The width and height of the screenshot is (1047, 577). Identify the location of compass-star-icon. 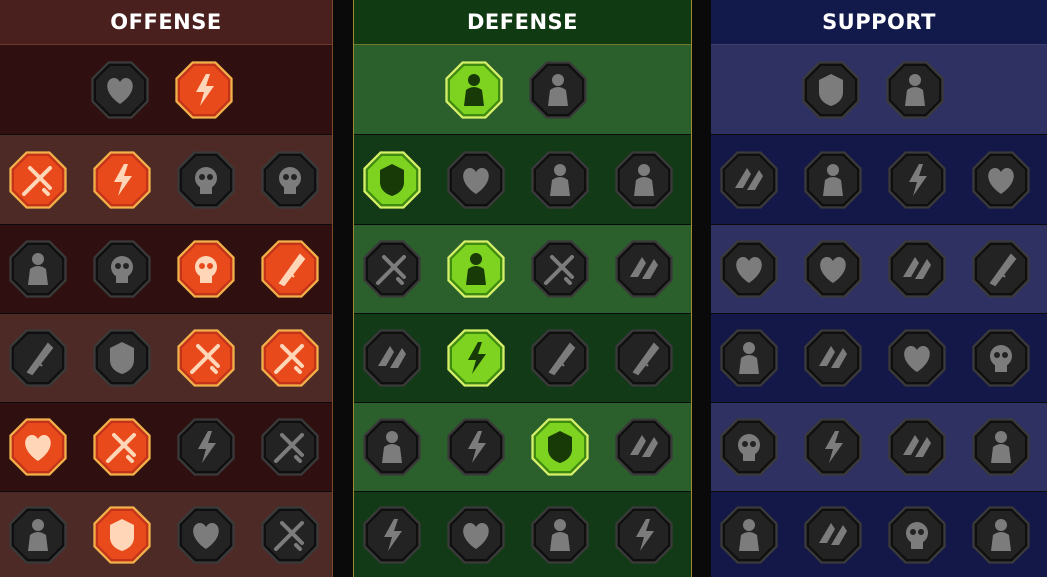
(749, 447).